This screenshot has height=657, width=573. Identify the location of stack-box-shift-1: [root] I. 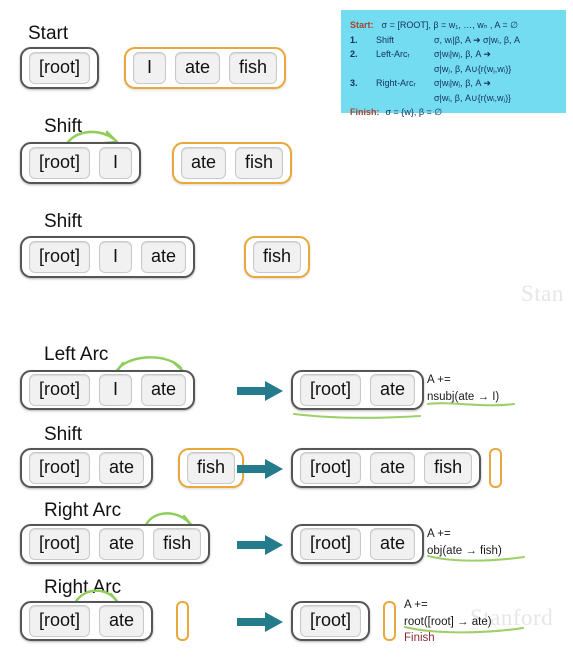
(81, 163).